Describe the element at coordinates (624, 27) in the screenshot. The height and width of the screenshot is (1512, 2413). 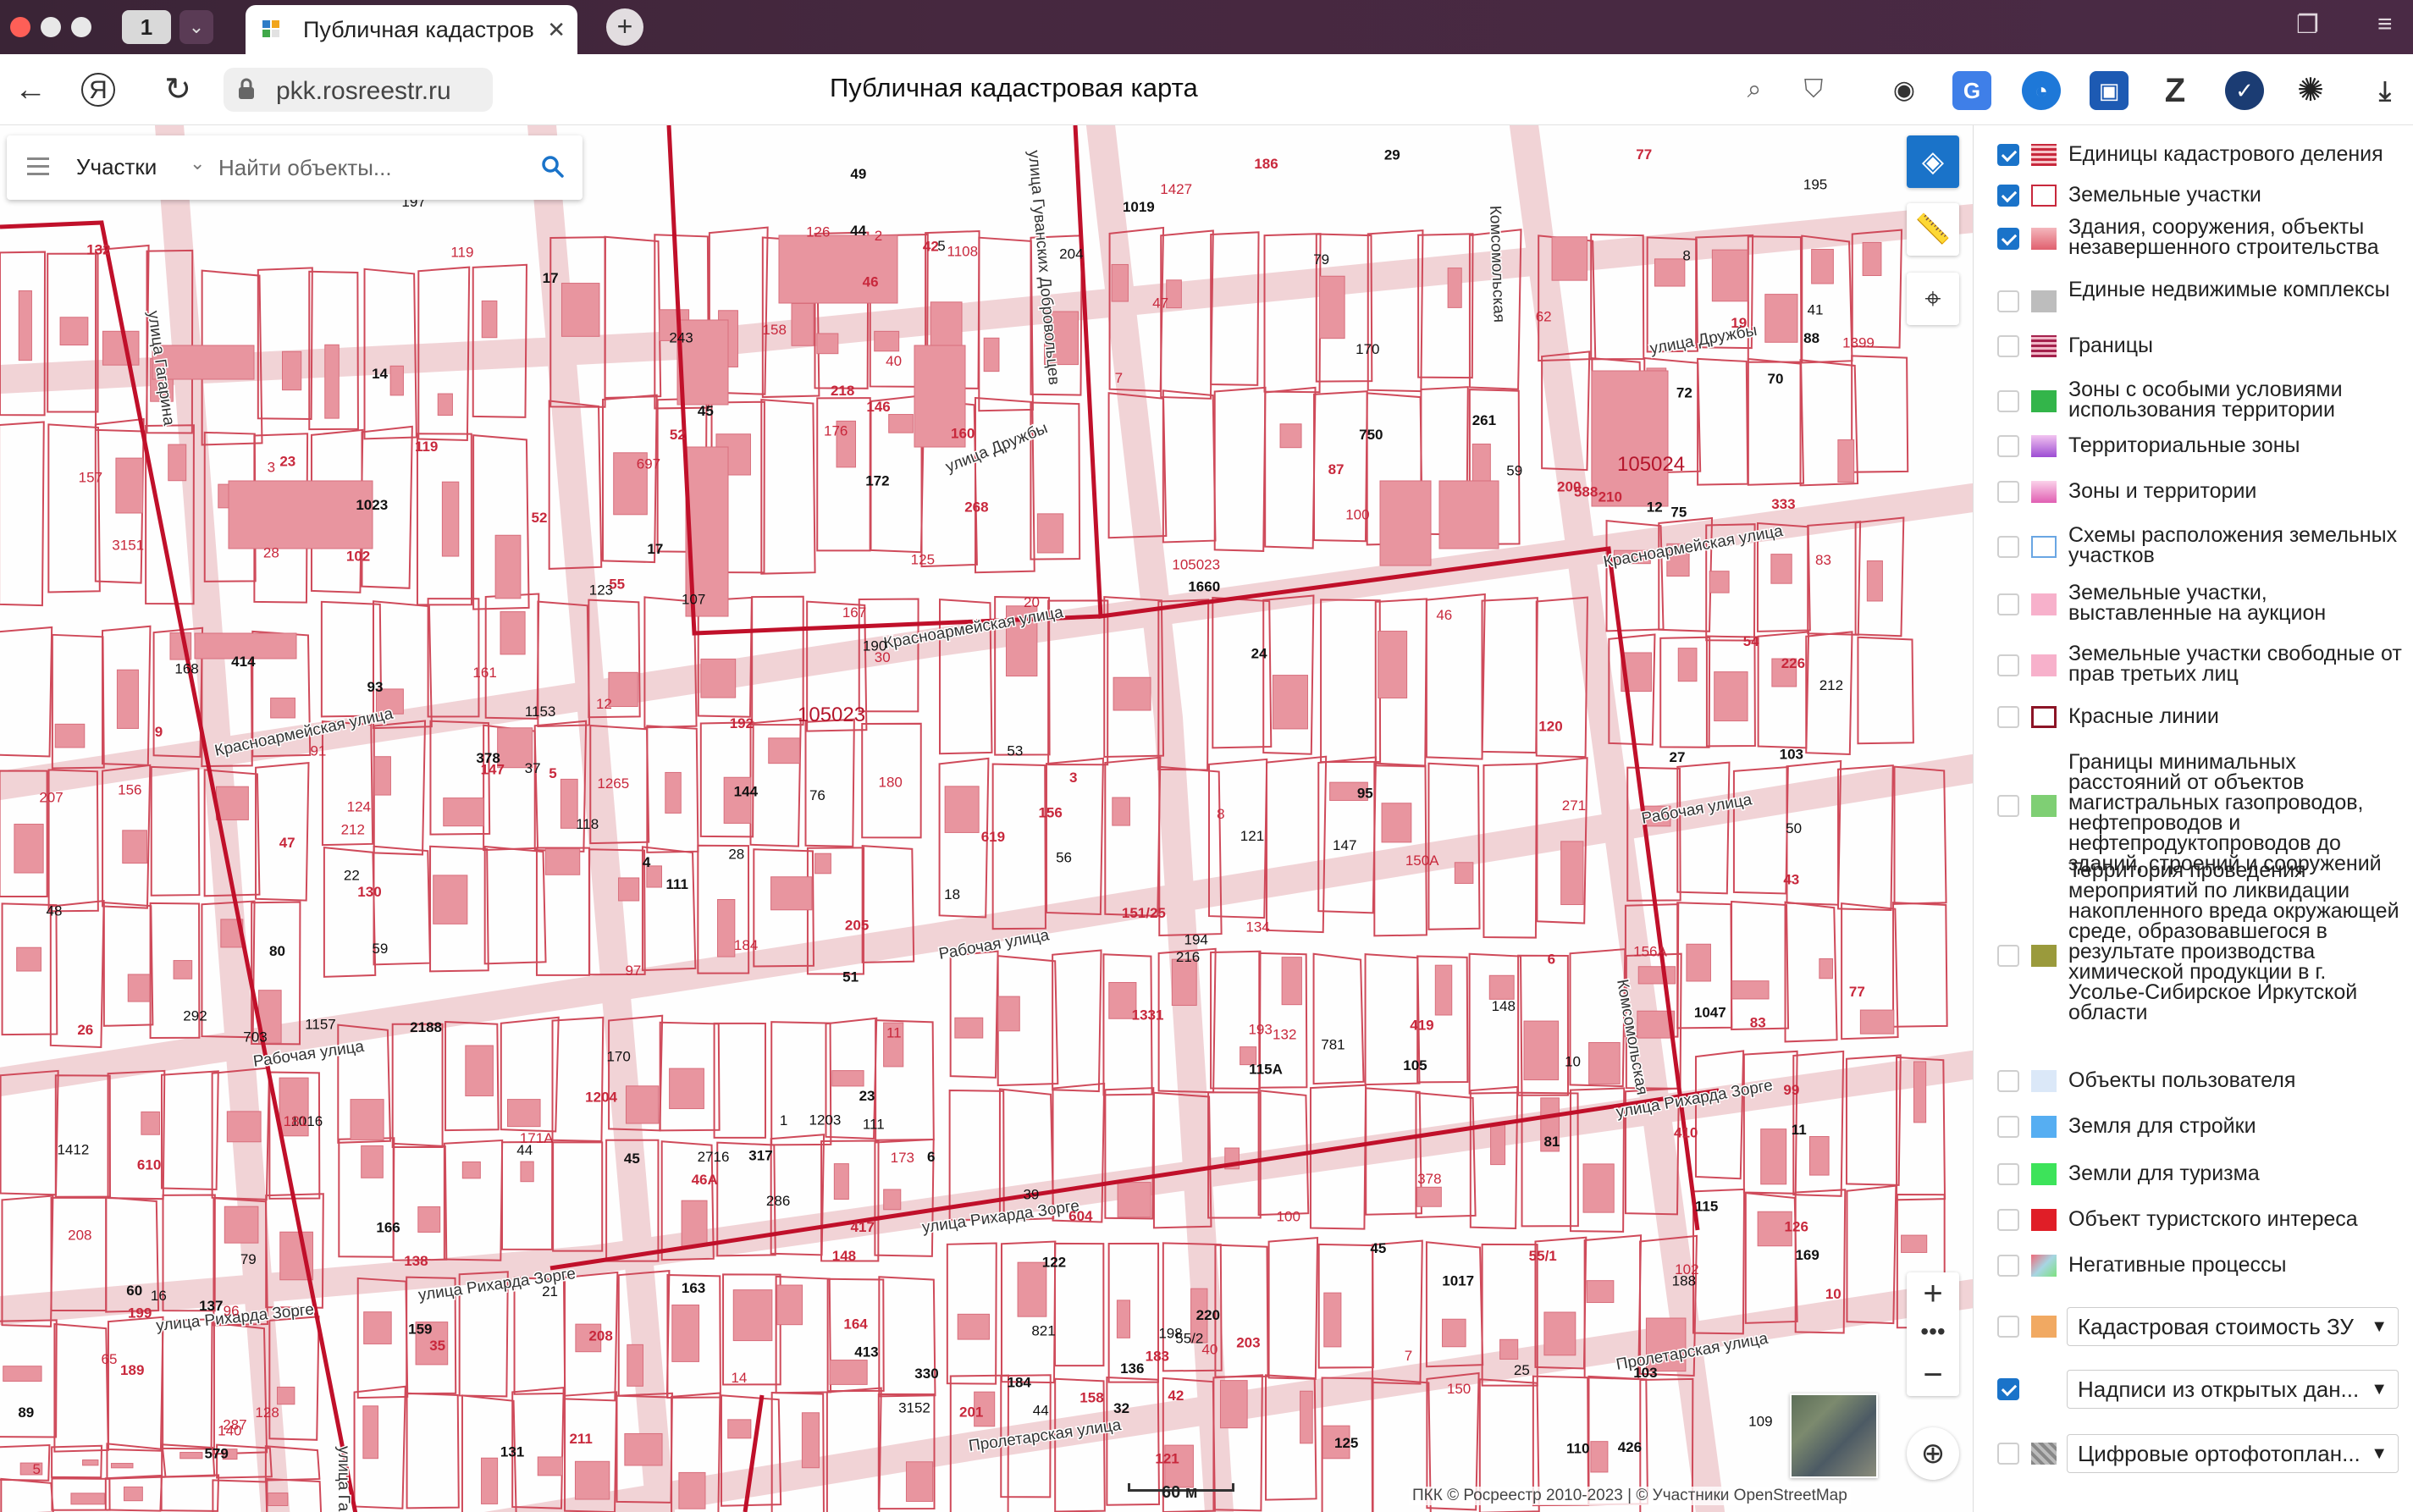
I see `new-tab-button: +` at that location.